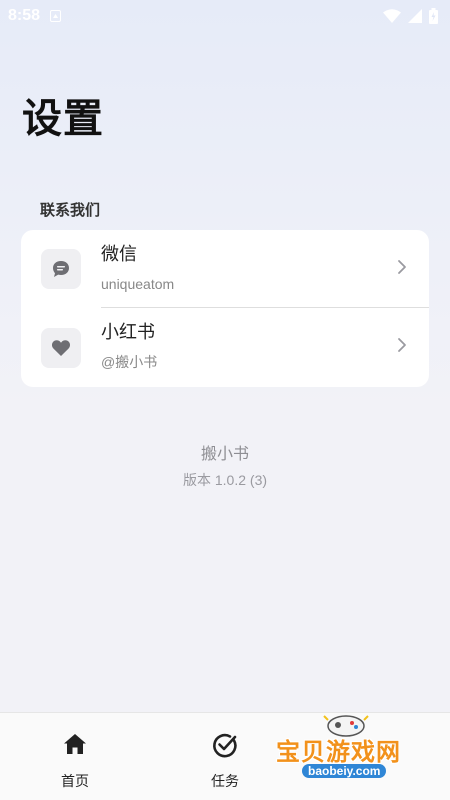 This screenshot has width=450, height=800. I want to click on chat-bubble-icon, so click(61, 269).